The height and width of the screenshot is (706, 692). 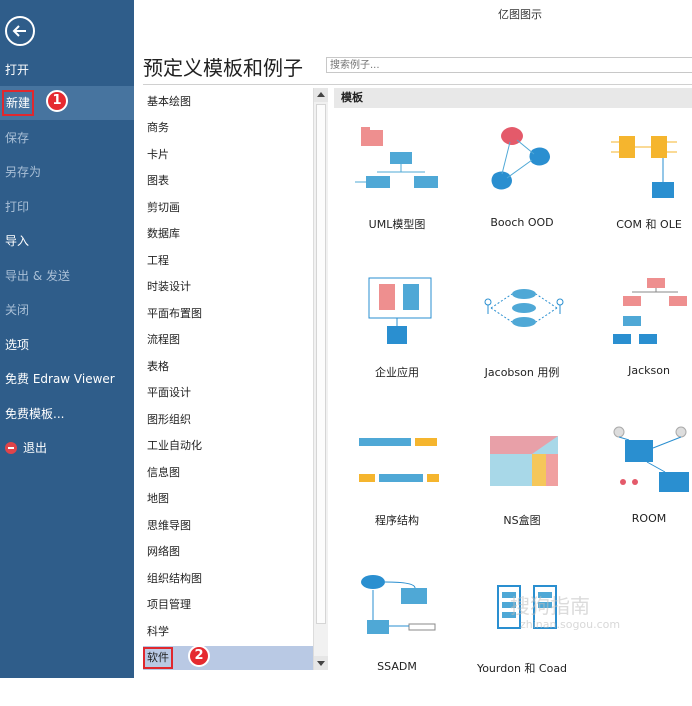 What do you see at coordinates (522, 488) in the screenshot?
I see `template-tile-ns-box: NS盒图` at bounding box center [522, 488].